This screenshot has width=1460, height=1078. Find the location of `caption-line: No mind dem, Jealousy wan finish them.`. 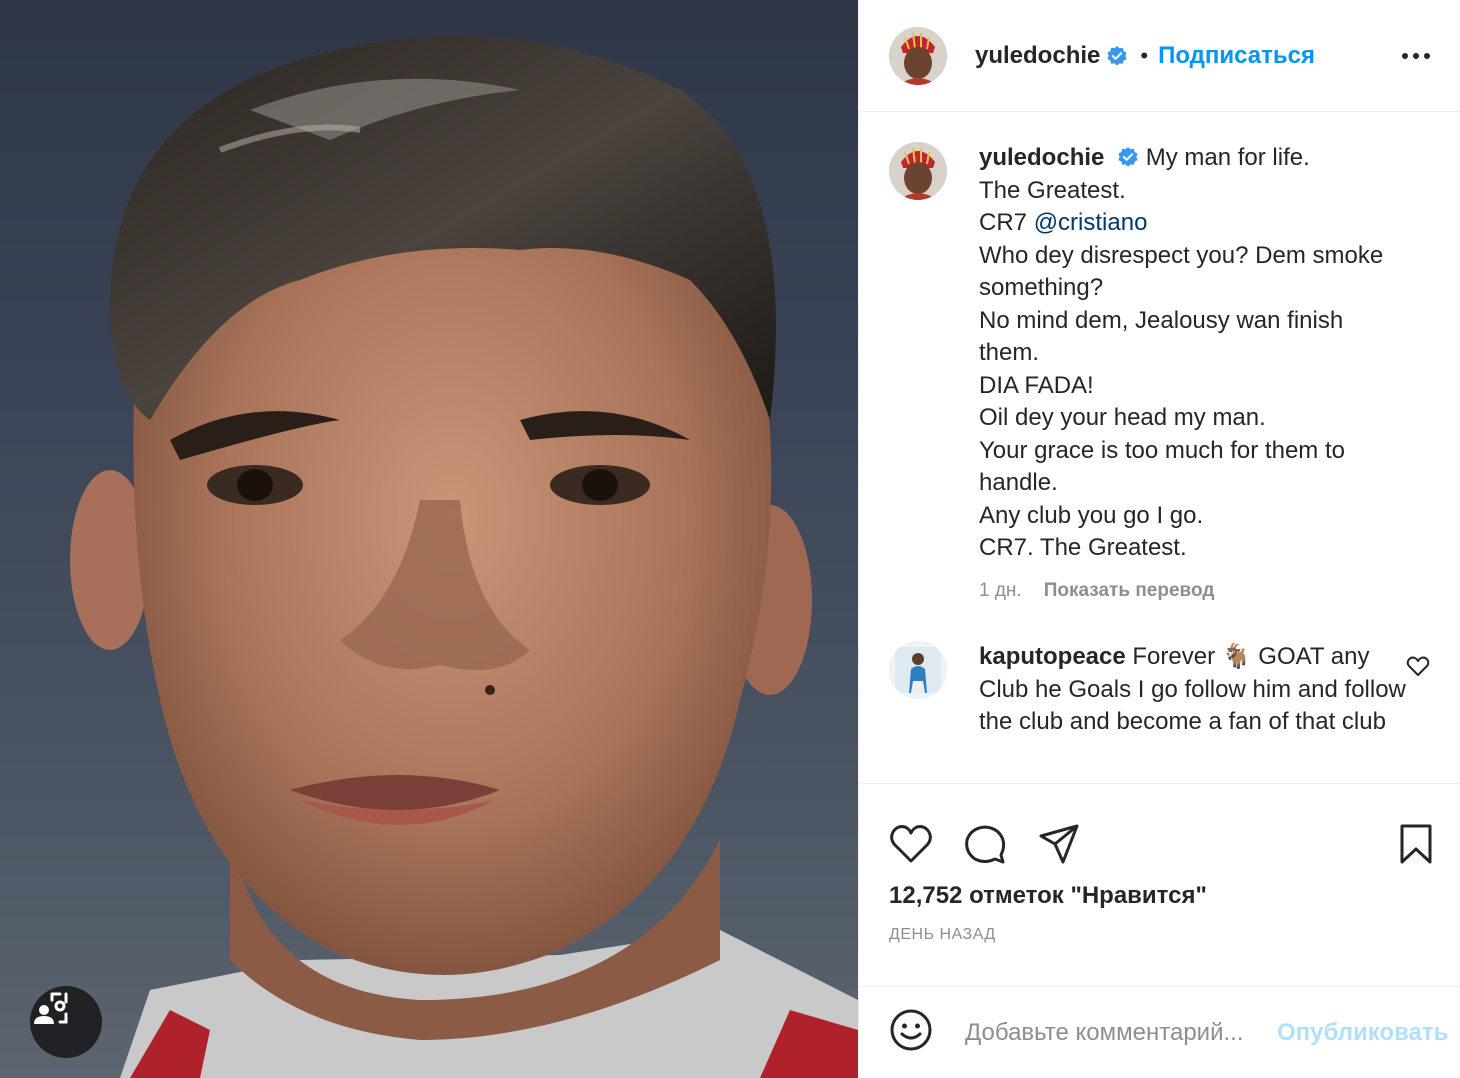

caption-line: No mind dem, Jealousy wan finish them. is located at coordinates (1161, 336).